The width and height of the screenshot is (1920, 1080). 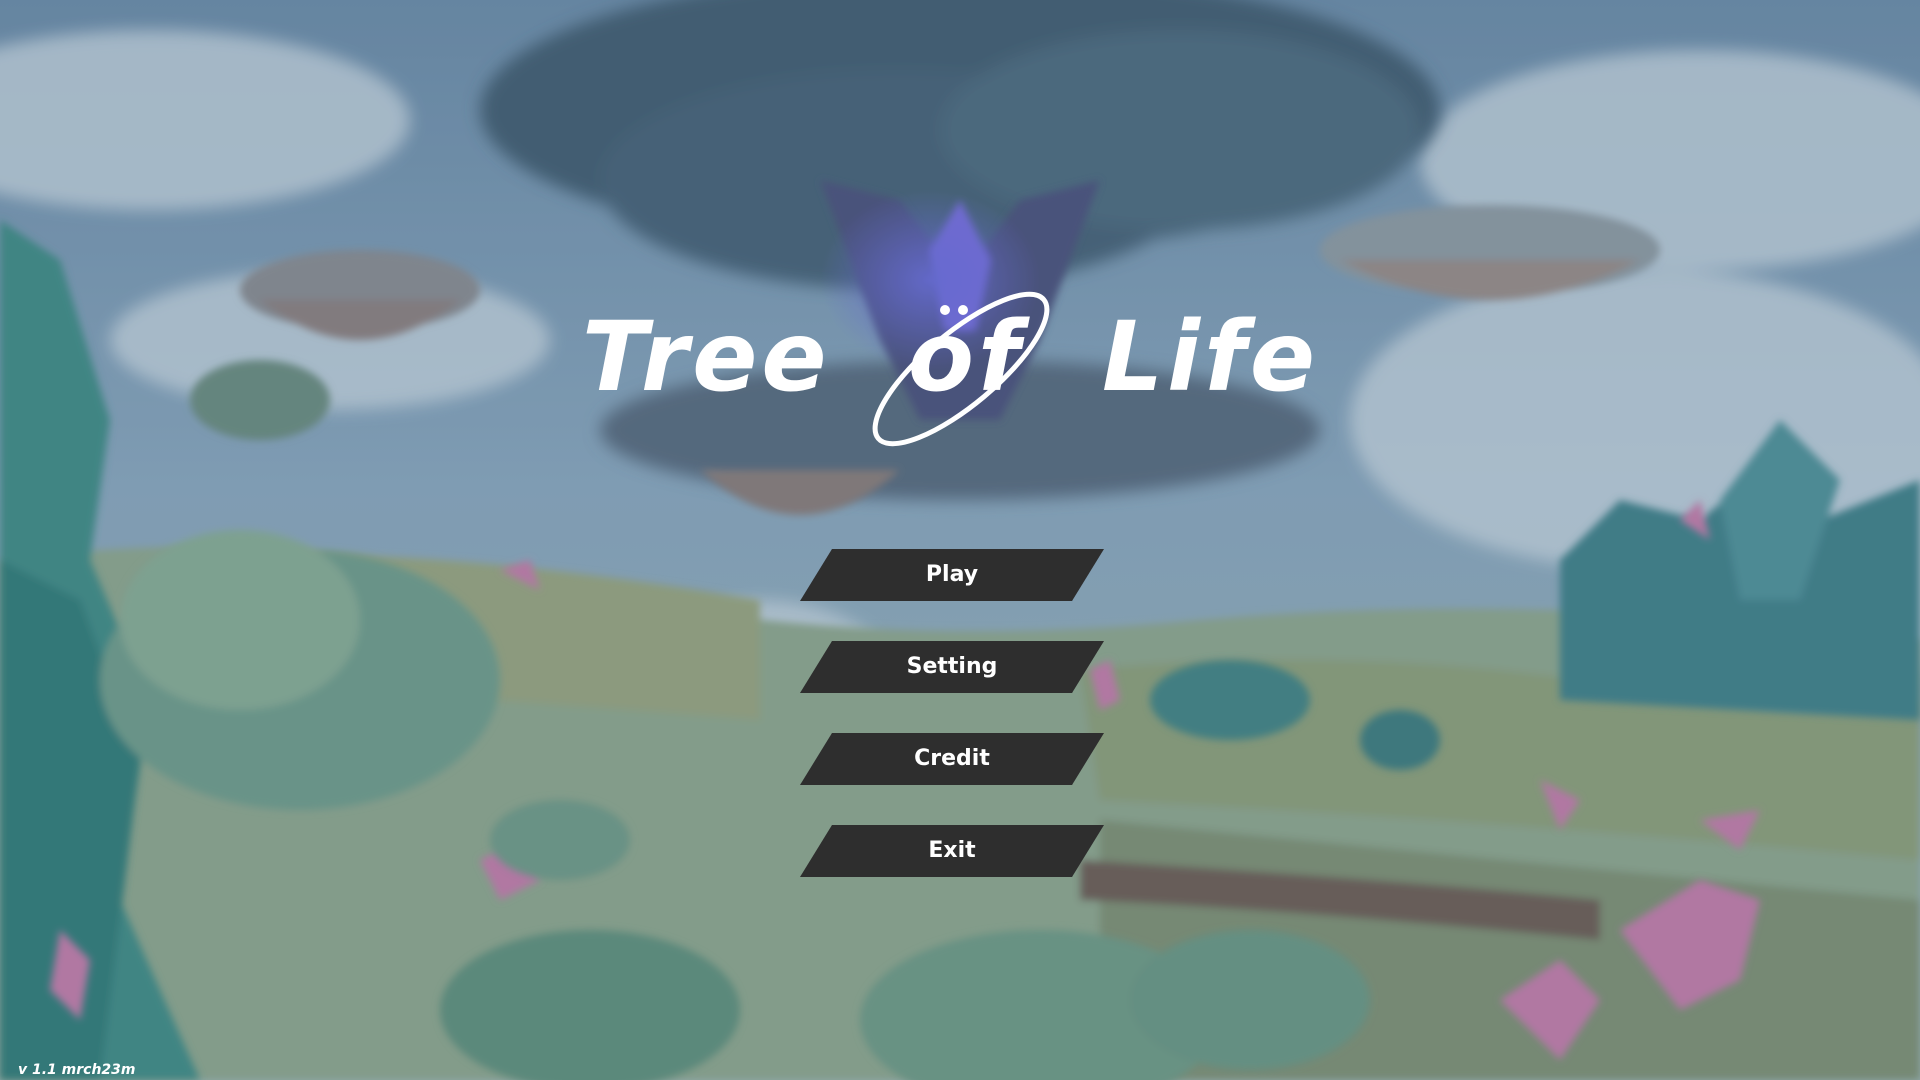 I want to click on setting-button: Setting, so click(x=956, y=667).